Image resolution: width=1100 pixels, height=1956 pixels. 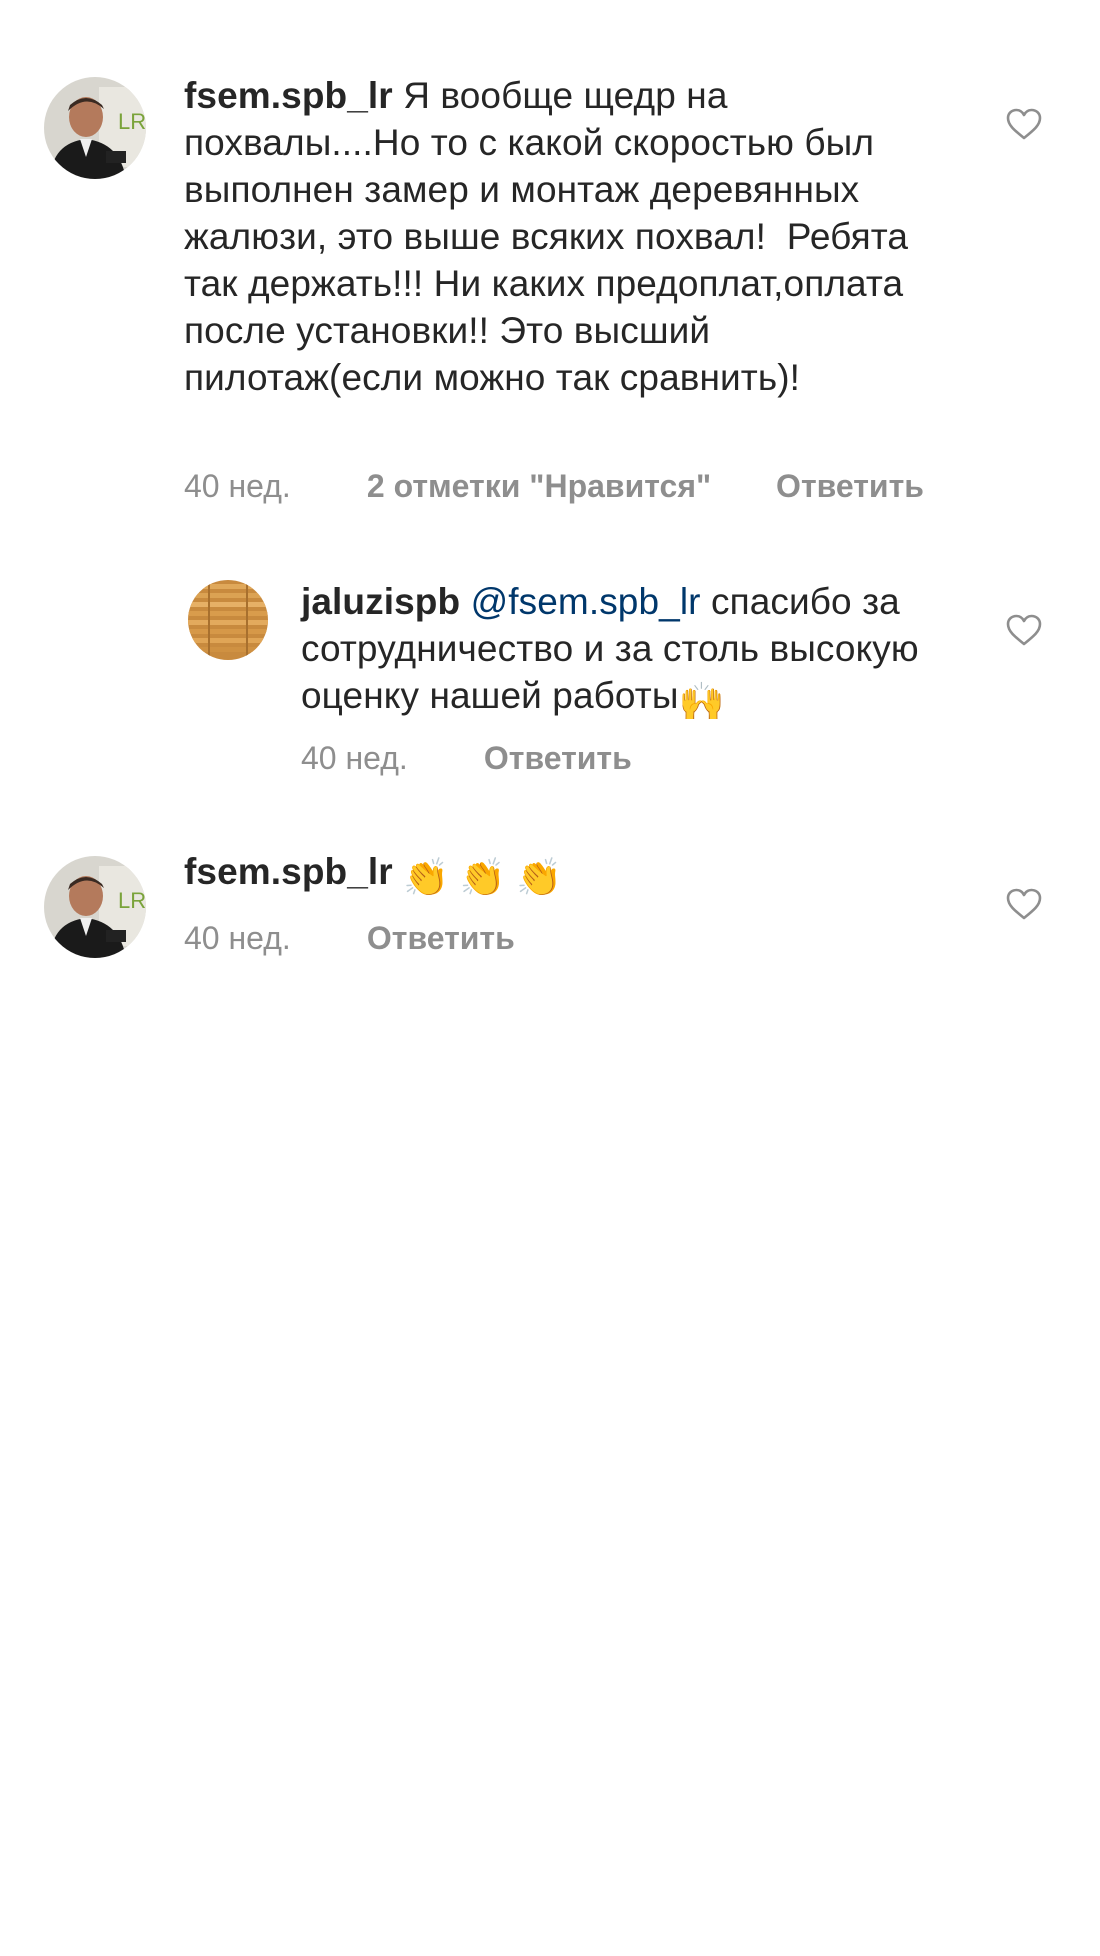 I want to click on likes-count-link: 2 отметки "Нравится", so click(x=539, y=486).